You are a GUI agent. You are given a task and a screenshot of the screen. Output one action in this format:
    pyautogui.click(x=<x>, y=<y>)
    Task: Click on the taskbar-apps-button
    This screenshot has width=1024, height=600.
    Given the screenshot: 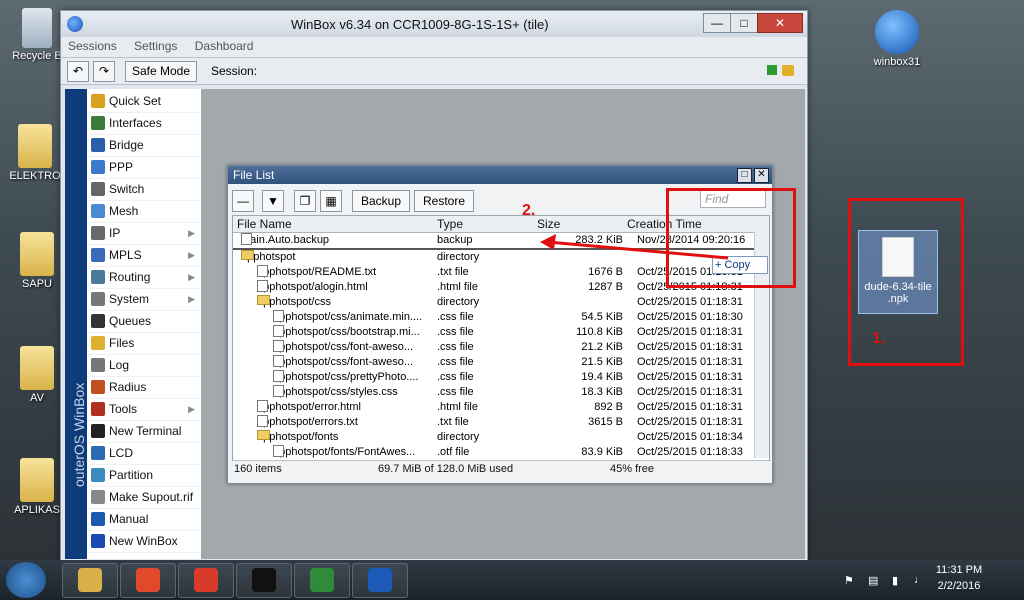 What is the action you would take?
    pyautogui.click(x=148, y=580)
    